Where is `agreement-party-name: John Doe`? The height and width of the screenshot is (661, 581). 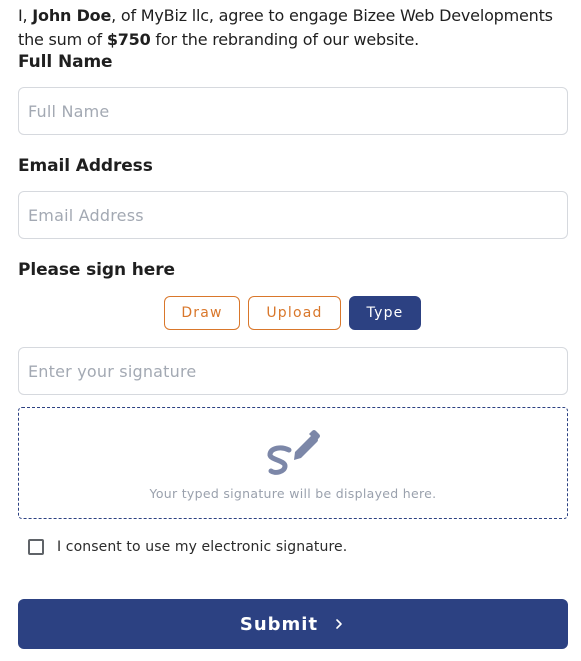
agreement-party-name: John Doe is located at coordinates (72, 15).